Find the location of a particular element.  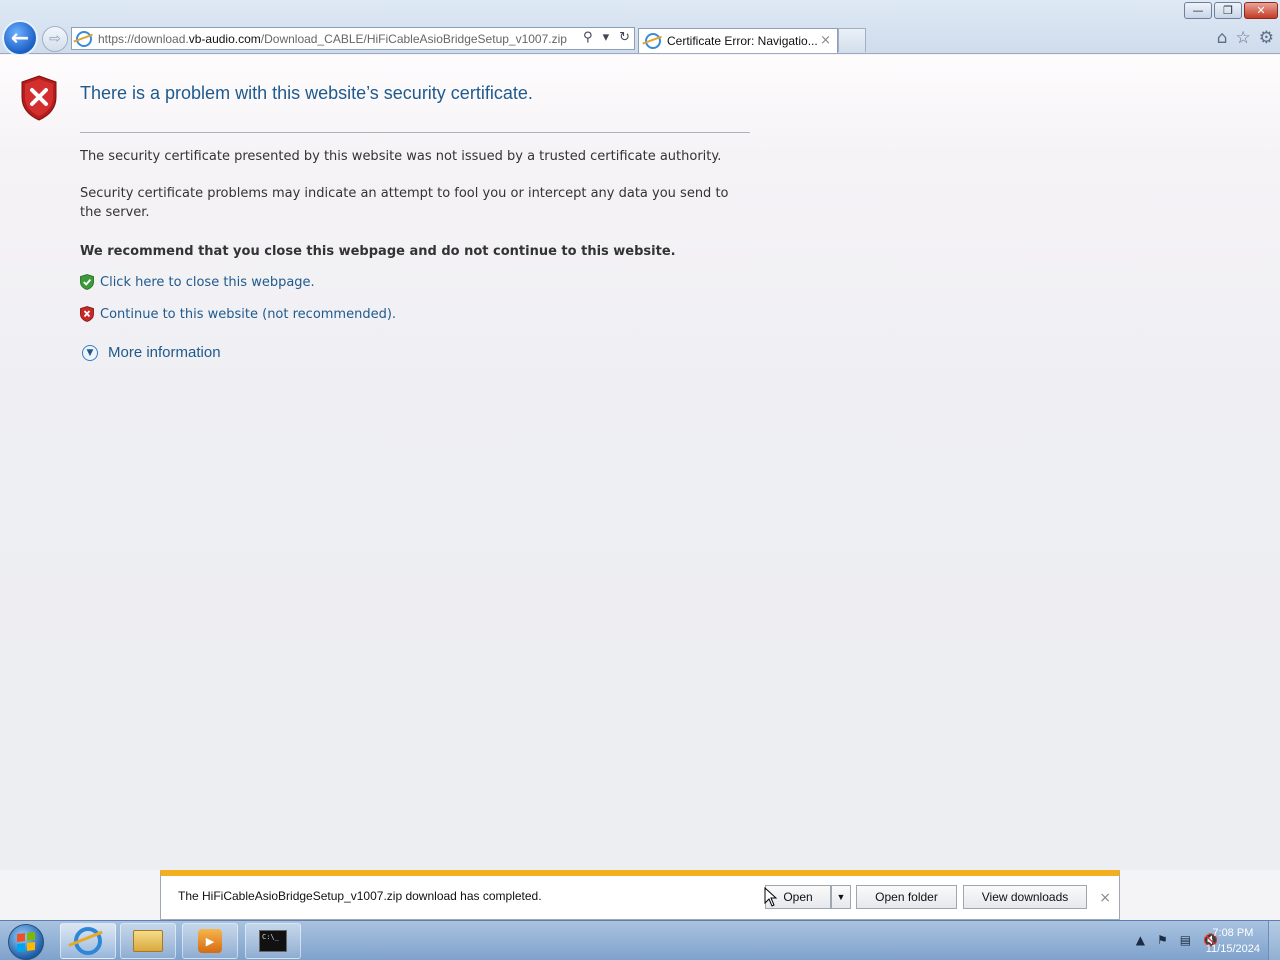

close-download-bar-icon: × is located at coordinates (1105, 898).